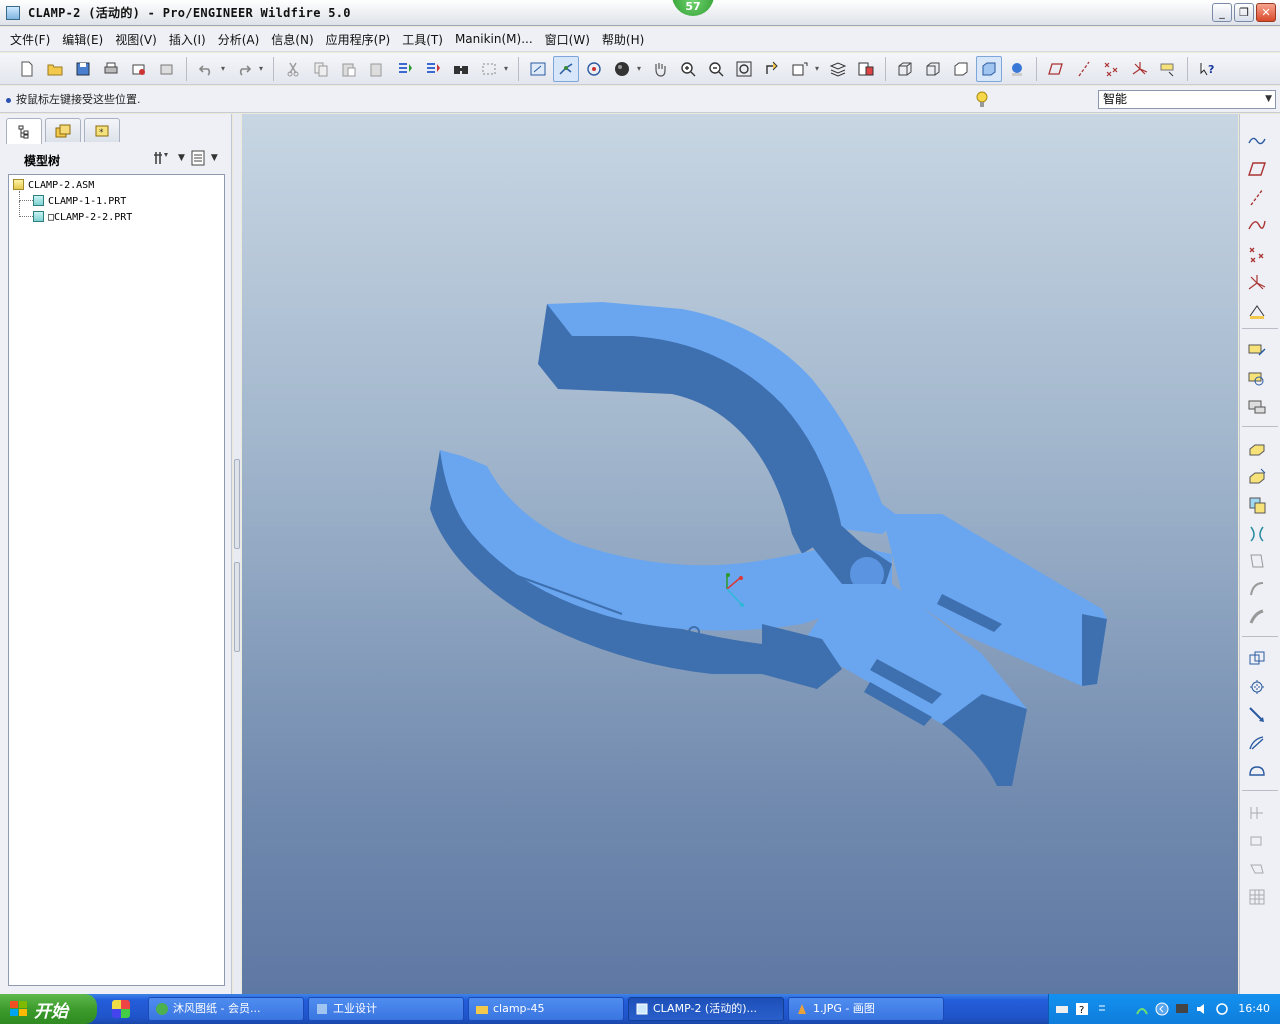  Describe the element at coordinates (838, 69) in the screenshot. I see `layers-icon` at that location.